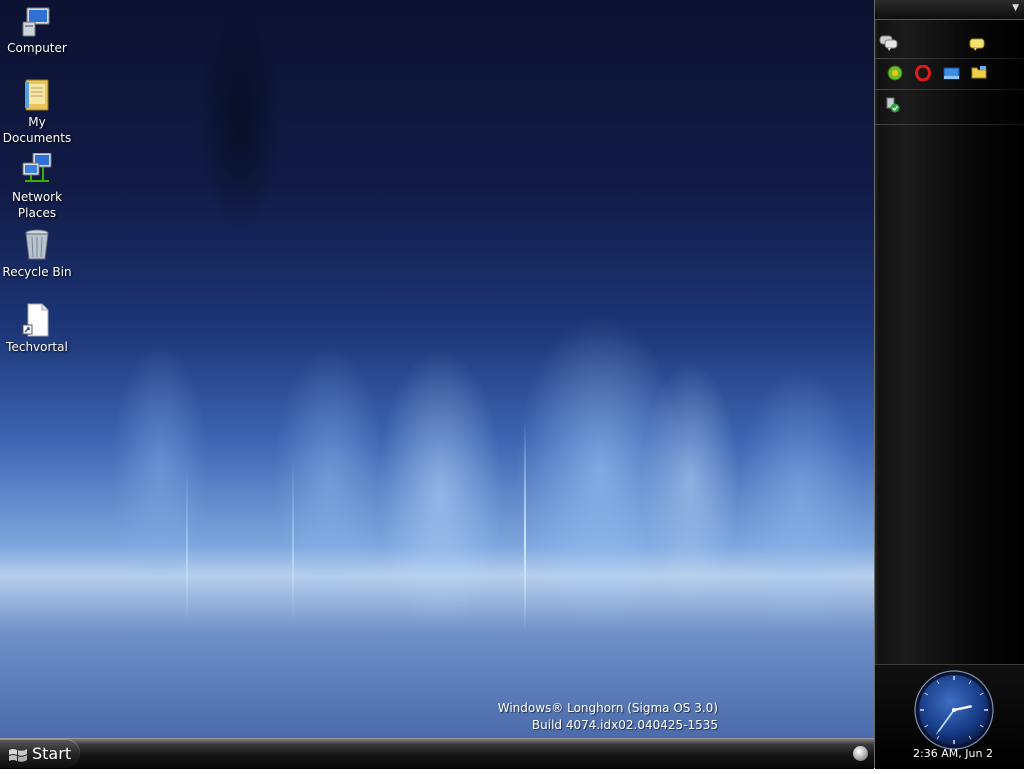 The image size is (1024, 774). I want to click on desktop-icon-recycle-bin: Recycle Bin, so click(37, 254).